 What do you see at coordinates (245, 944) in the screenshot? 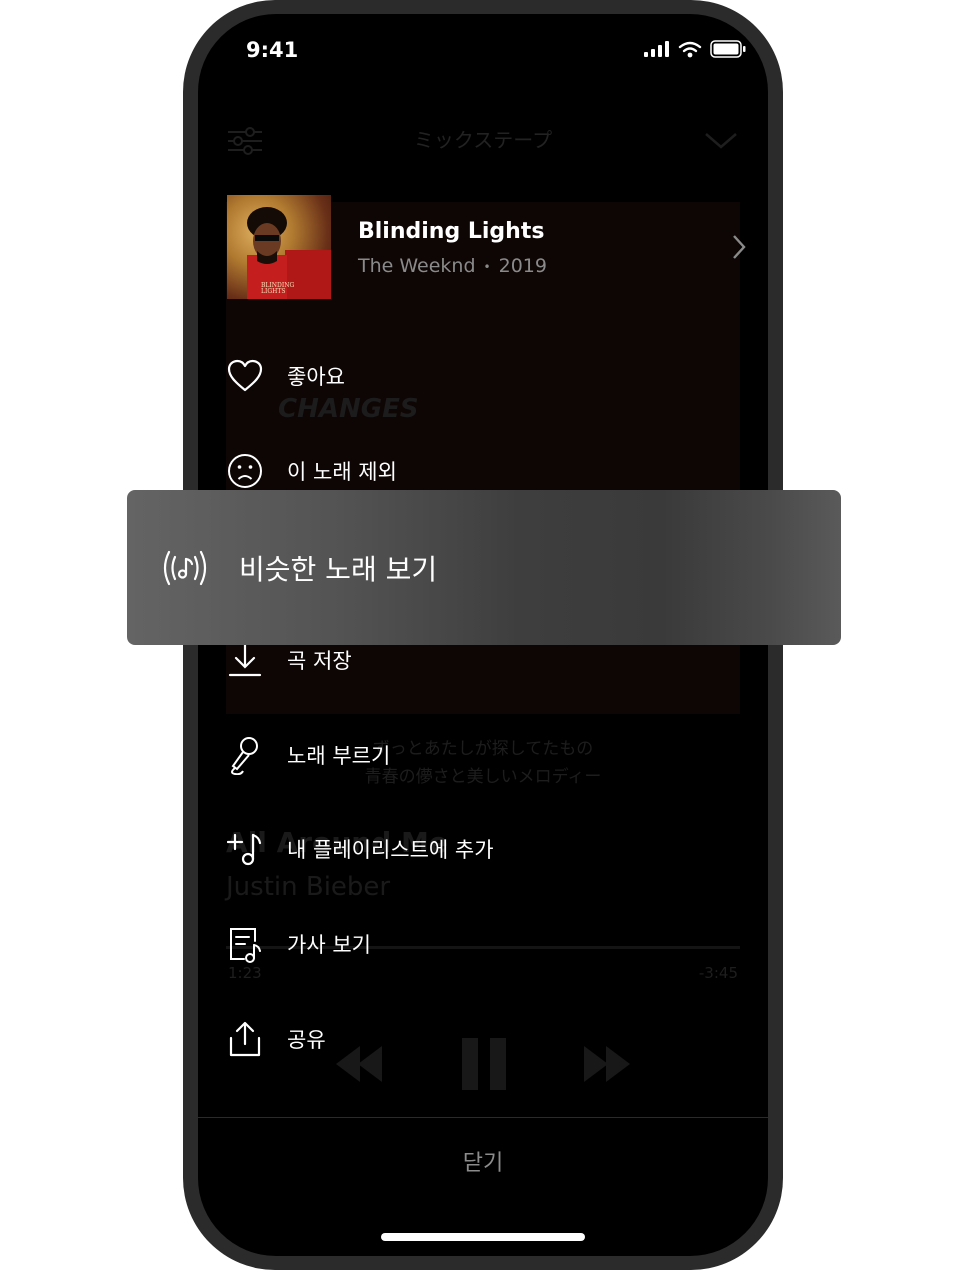
I see `lyrics-icon` at bounding box center [245, 944].